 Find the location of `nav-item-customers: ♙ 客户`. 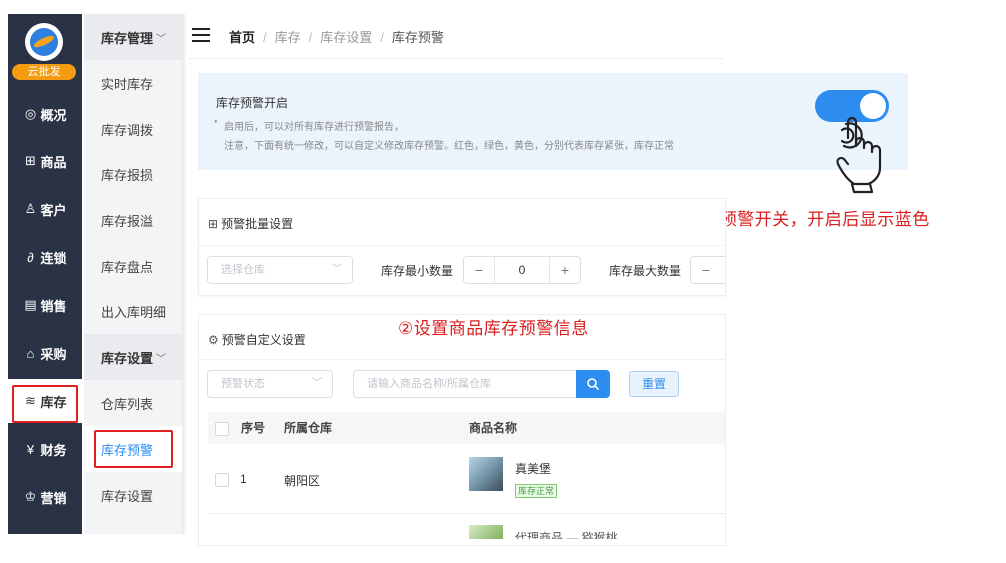

nav-item-customers: ♙ 客户 is located at coordinates (45, 209).